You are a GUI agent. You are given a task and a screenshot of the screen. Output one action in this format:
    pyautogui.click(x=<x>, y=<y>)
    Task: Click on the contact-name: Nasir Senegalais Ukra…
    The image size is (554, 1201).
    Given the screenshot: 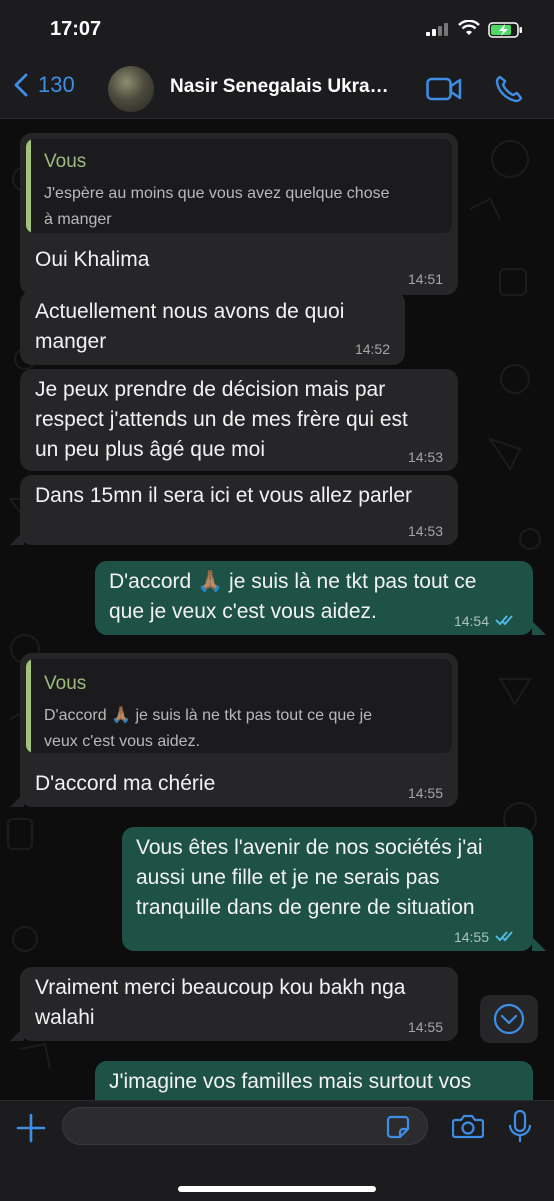 What is the action you would take?
    pyautogui.click(x=279, y=87)
    